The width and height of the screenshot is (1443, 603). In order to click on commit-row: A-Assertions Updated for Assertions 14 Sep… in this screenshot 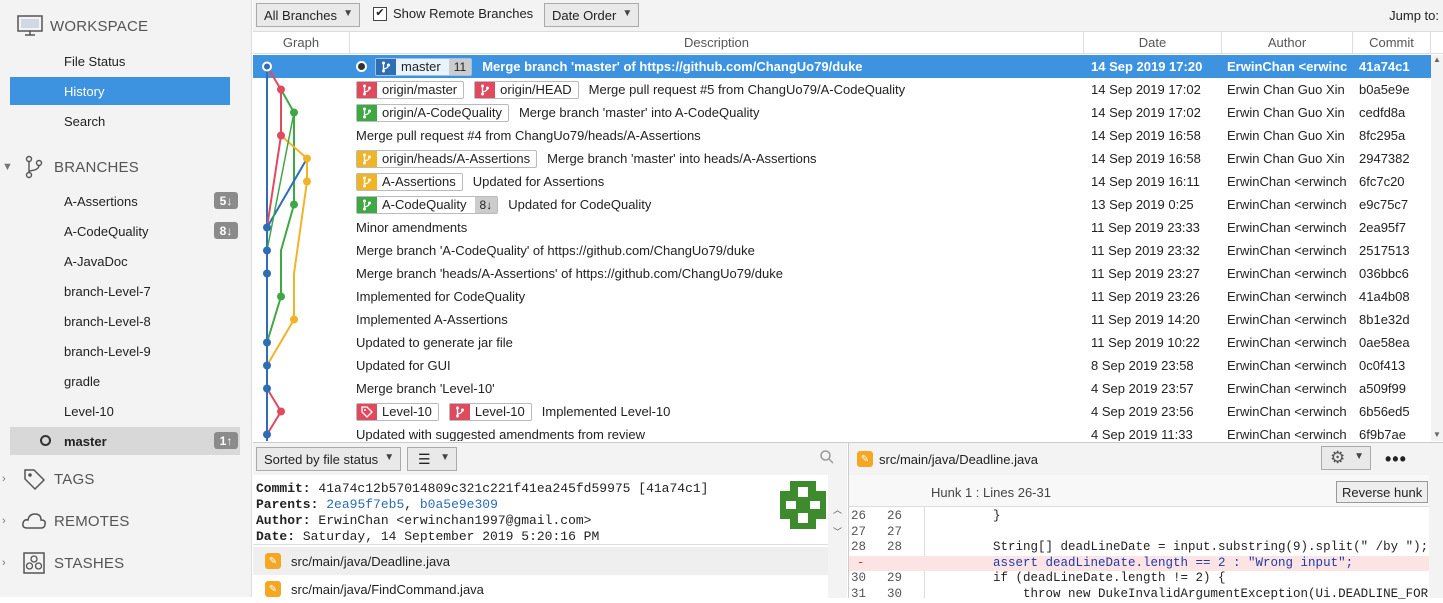, I will do `click(848, 181)`.